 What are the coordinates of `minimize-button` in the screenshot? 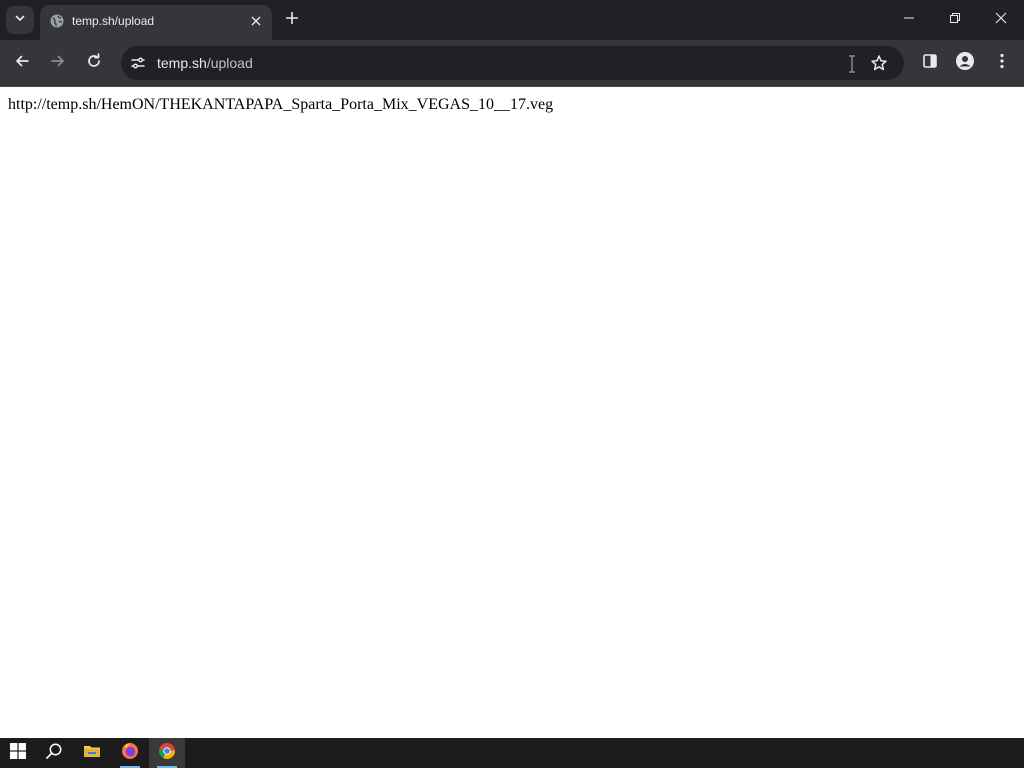 It's located at (909, 20).